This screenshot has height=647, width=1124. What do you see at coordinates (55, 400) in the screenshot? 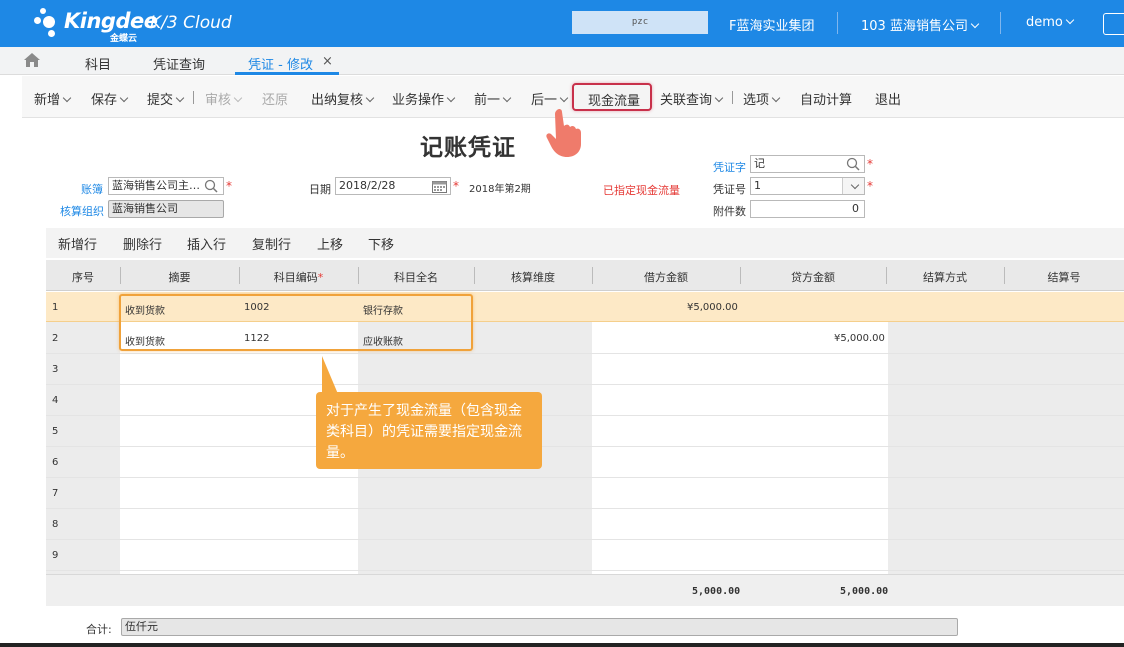
I see `row-number: 4` at bounding box center [55, 400].